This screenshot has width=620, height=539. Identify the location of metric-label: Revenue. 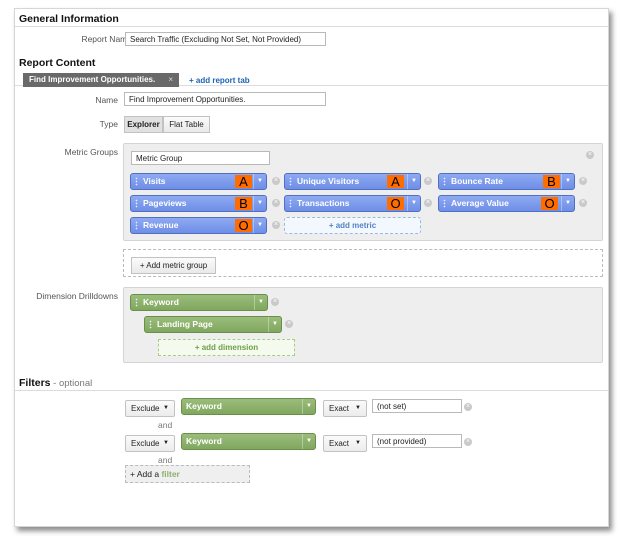
(161, 225).